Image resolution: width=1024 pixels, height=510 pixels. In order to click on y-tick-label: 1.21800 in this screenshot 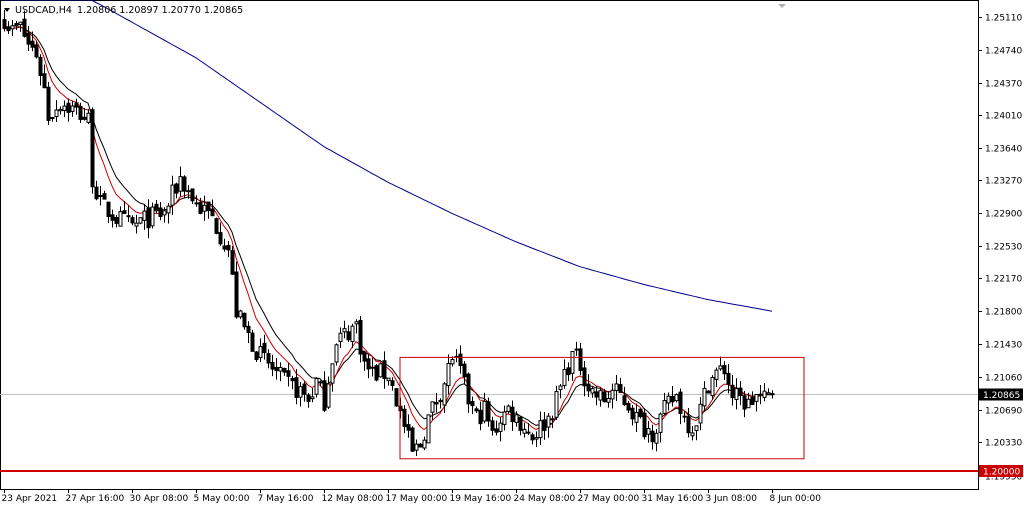, I will do `click(1003, 313)`.